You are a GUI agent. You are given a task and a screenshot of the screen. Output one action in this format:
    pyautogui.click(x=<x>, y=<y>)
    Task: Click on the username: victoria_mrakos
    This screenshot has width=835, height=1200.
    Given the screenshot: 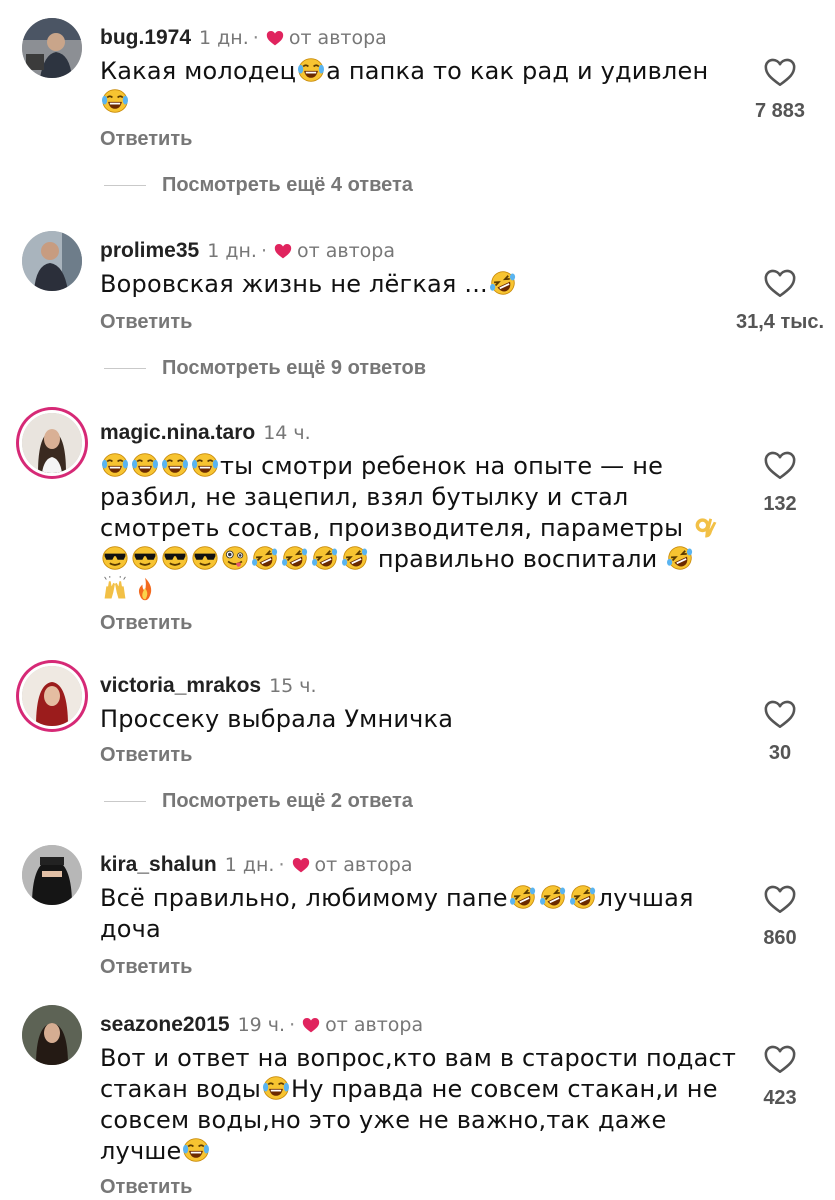 What is the action you would take?
    pyautogui.click(x=180, y=686)
    